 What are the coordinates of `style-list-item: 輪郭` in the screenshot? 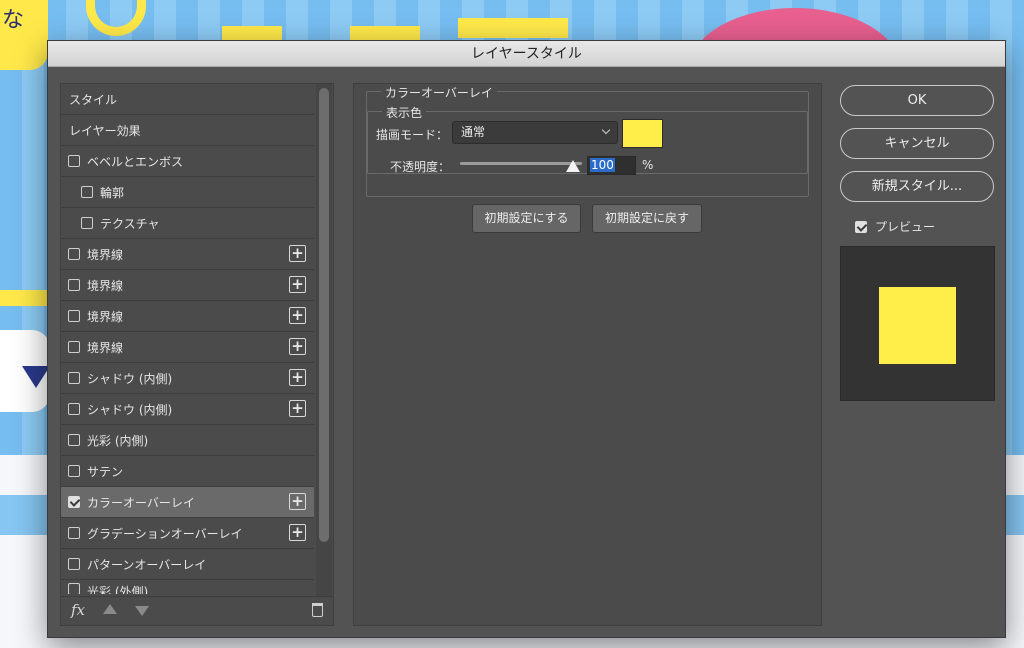 It's located at (187, 192).